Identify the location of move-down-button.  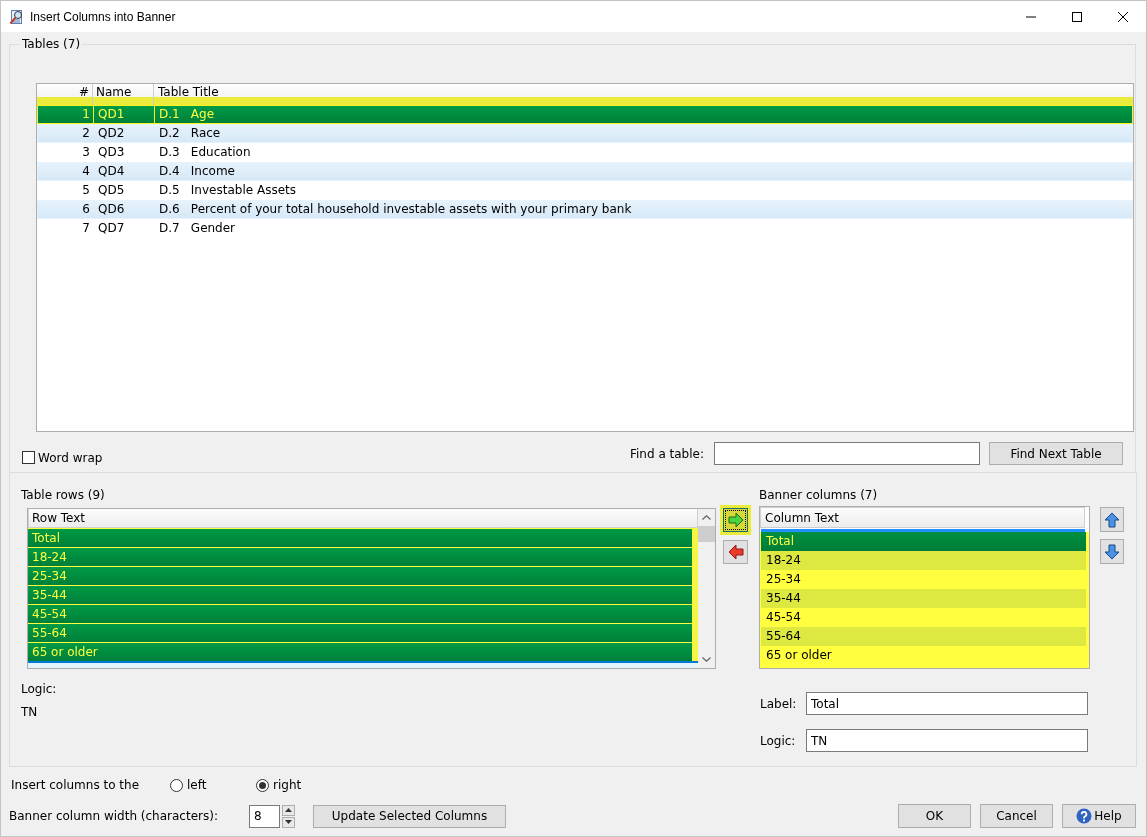
(1112, 551).